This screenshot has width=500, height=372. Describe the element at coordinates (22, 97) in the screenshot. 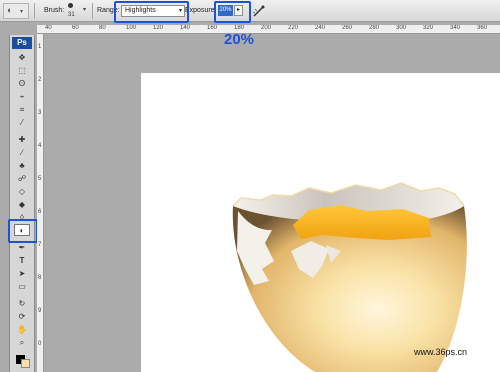

I see `quick-selection-tool-icon: ⌁` at that location.